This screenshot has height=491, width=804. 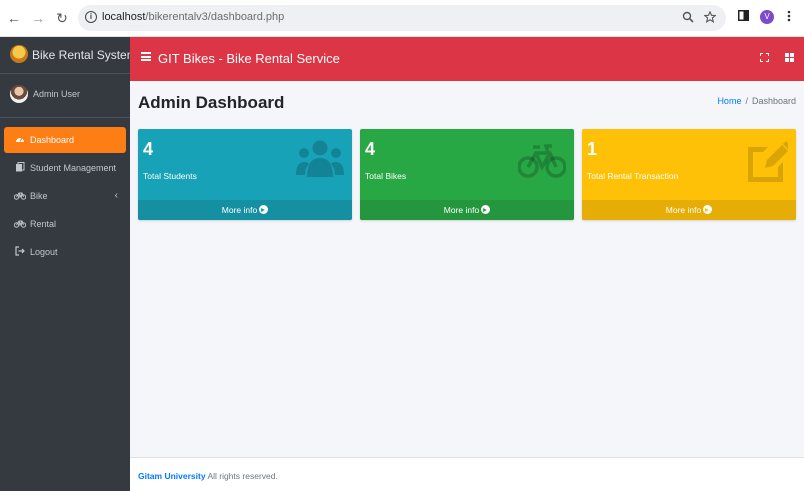 What do you see at coordinates (773, 101) in the screenshot?
I see `breadcrumb-current: Dashboard` at bounding box center [773, 101].